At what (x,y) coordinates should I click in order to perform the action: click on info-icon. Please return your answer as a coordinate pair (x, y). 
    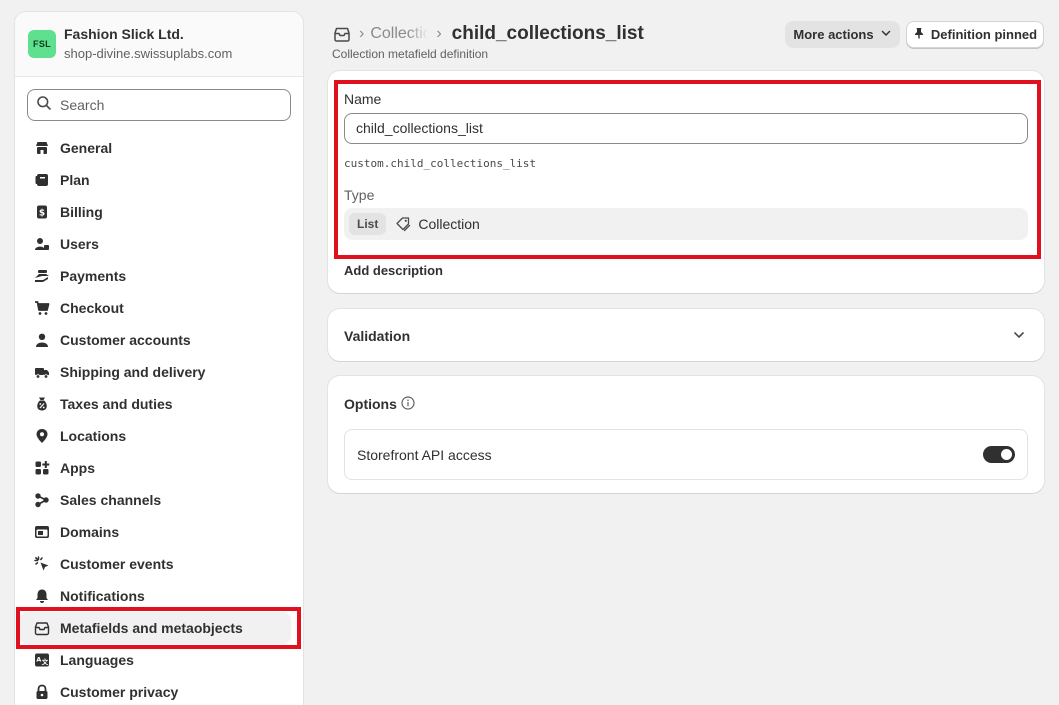
    Looking at the image, I should click on (408, 403).